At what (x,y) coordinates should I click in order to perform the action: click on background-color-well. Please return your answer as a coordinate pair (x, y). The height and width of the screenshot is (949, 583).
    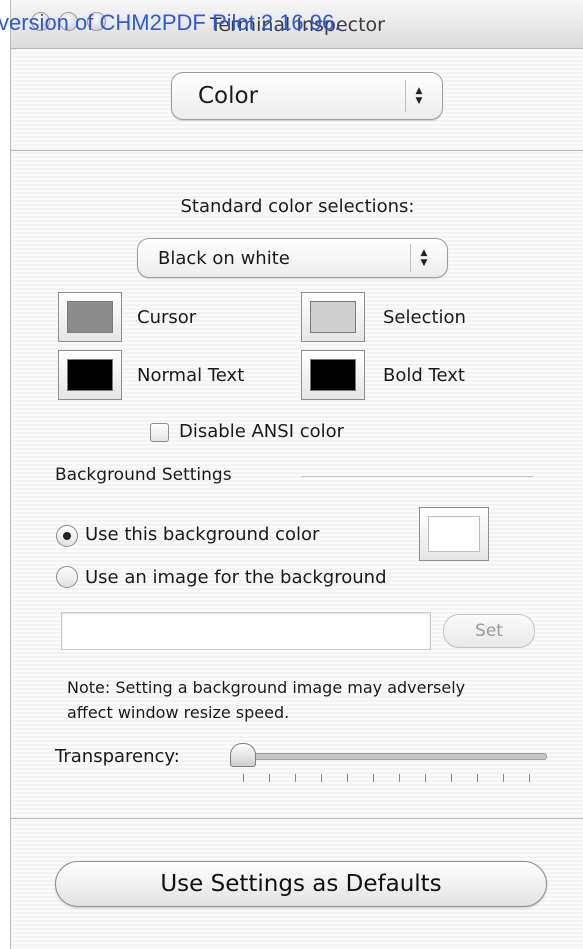
    Looking at the image, I should click on (454, 534).